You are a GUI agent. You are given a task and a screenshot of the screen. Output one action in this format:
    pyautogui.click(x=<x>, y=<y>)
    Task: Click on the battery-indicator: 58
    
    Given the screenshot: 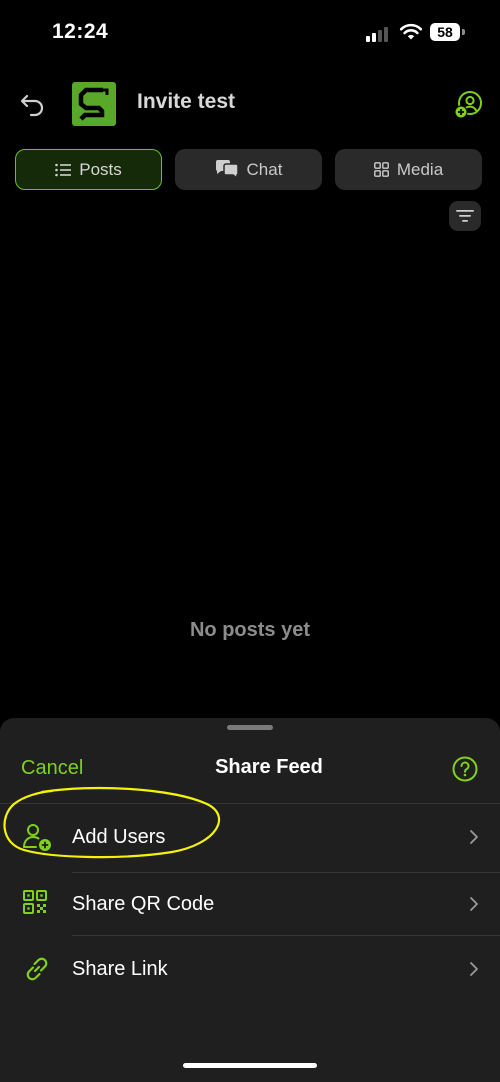 What is the action you would take?
    pyautogui.click(x=445, y=32)
    